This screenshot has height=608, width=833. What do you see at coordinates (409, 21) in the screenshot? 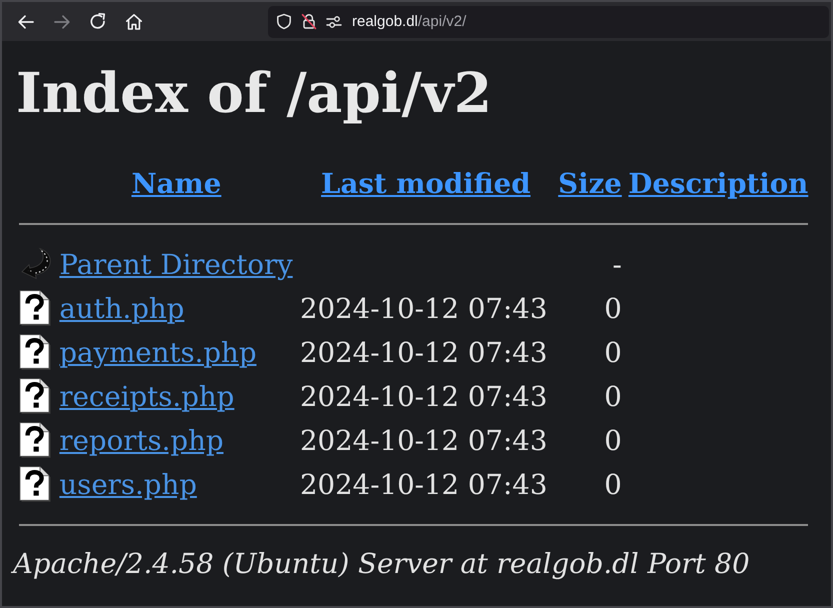
I see `url-text: realgob.dl/api/v2/` at bounding box center [409, 21].